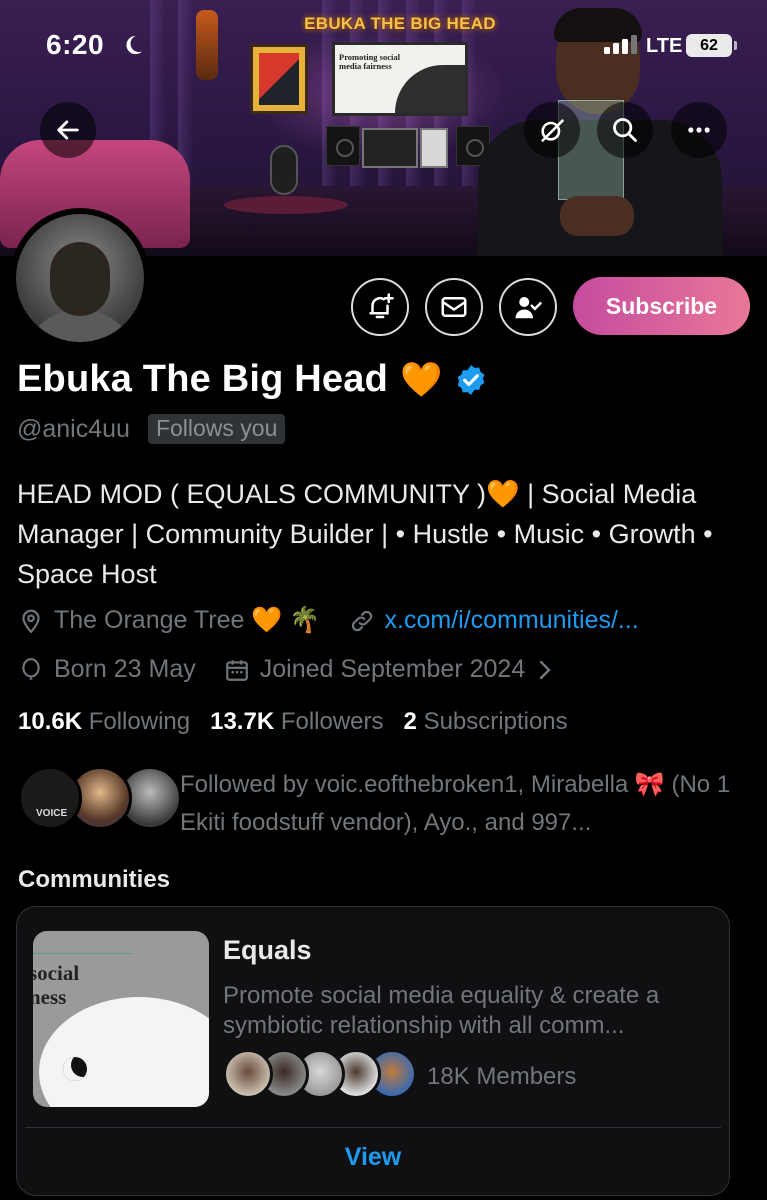  I want to click on speaker-left, so click(343, 146).